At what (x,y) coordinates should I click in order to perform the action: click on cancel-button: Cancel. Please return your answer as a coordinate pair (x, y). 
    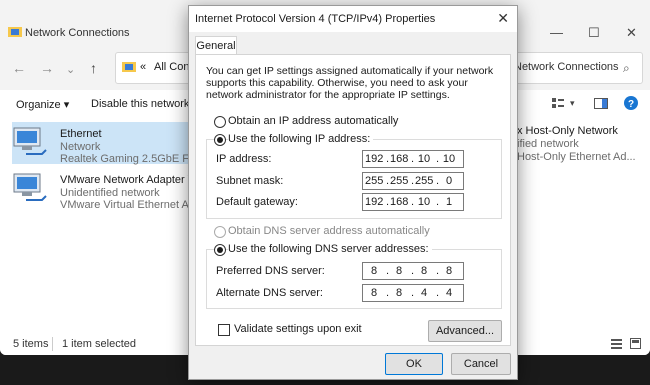
    Looking at the image, I should click on (481, 364).